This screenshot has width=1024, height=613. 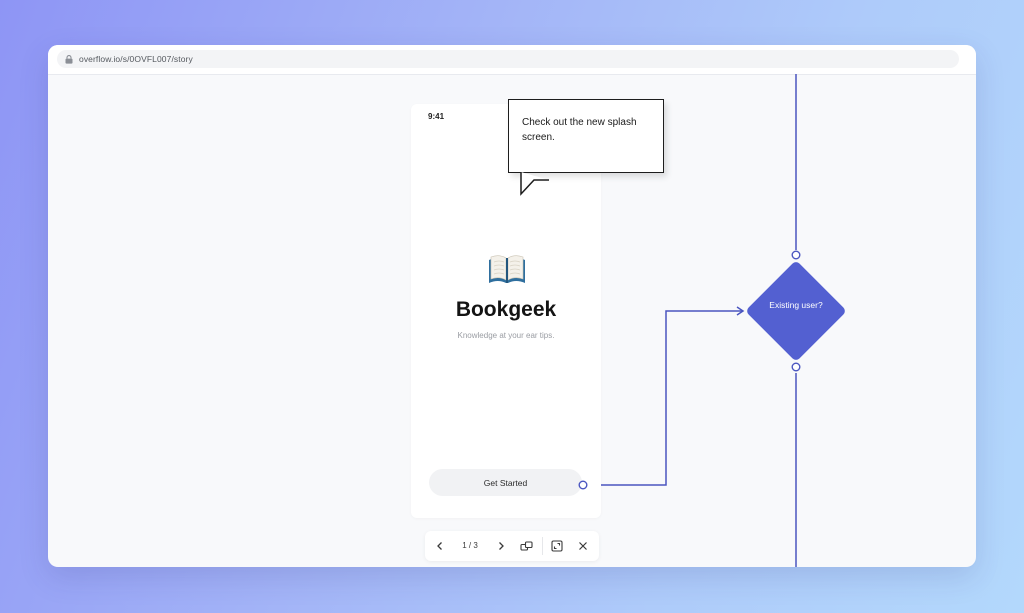 What do you see at coordinates (557, 546) in the screenshot?
I see `fullscreen-icon` at bounding box center [557, 546].